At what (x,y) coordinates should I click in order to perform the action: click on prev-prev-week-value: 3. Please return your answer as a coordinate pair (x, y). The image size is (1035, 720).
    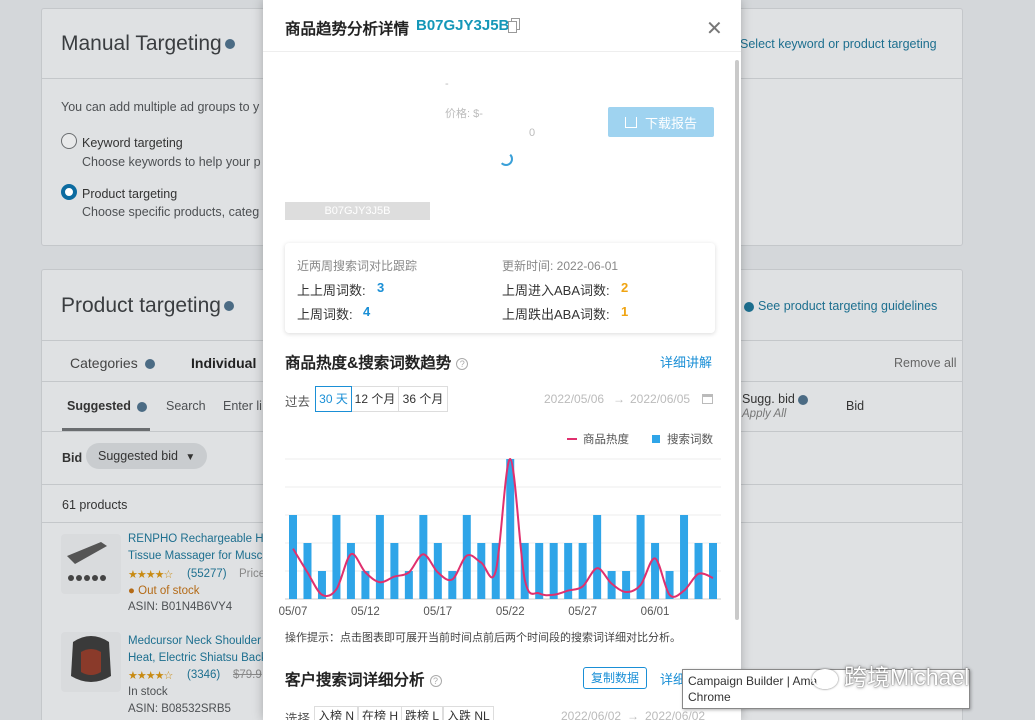
    Looking at the image, I should click on (381, 287).